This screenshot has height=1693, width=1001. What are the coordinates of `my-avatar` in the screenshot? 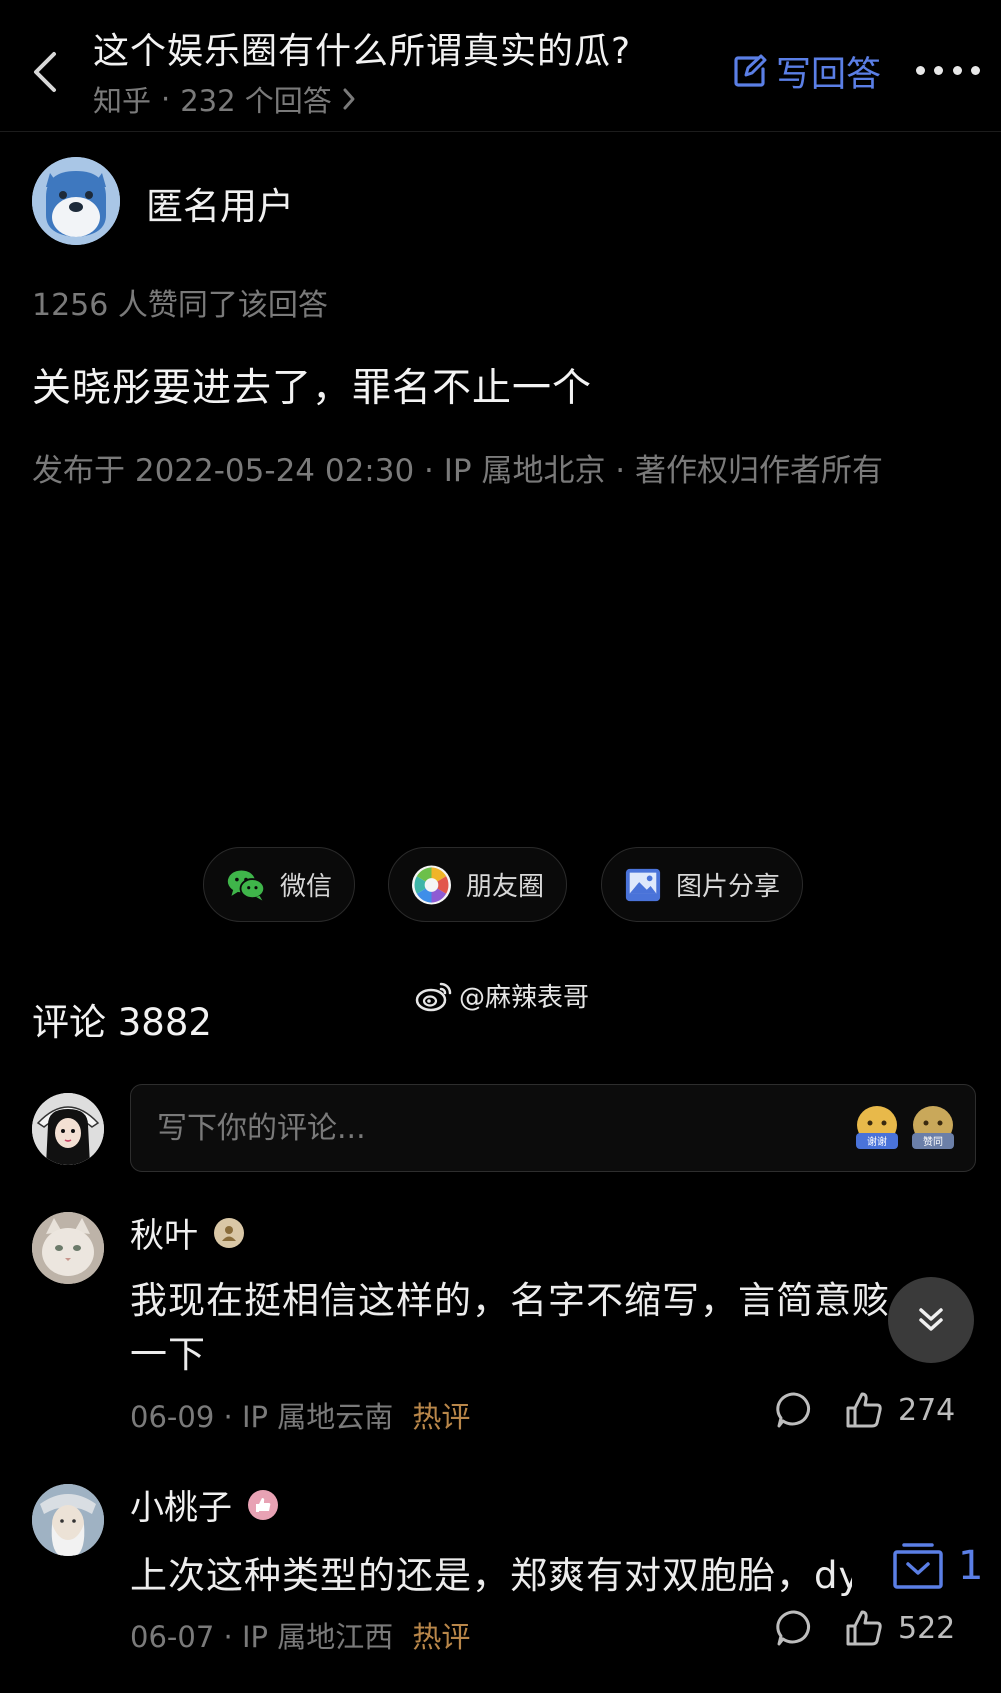 It's located at (68, 1129).